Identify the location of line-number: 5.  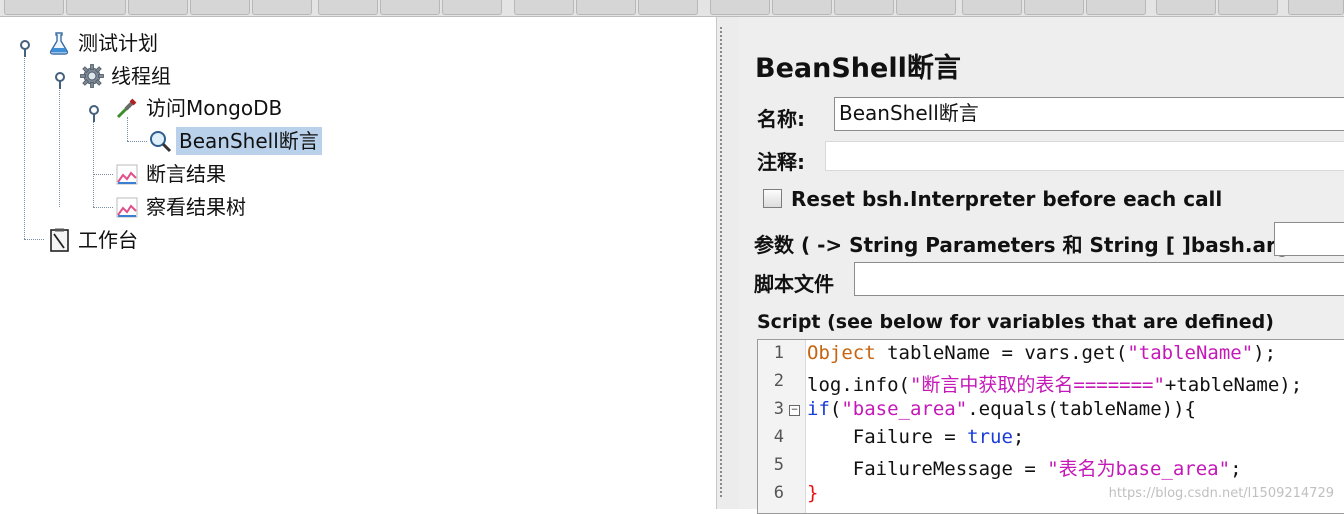
(778, 465).